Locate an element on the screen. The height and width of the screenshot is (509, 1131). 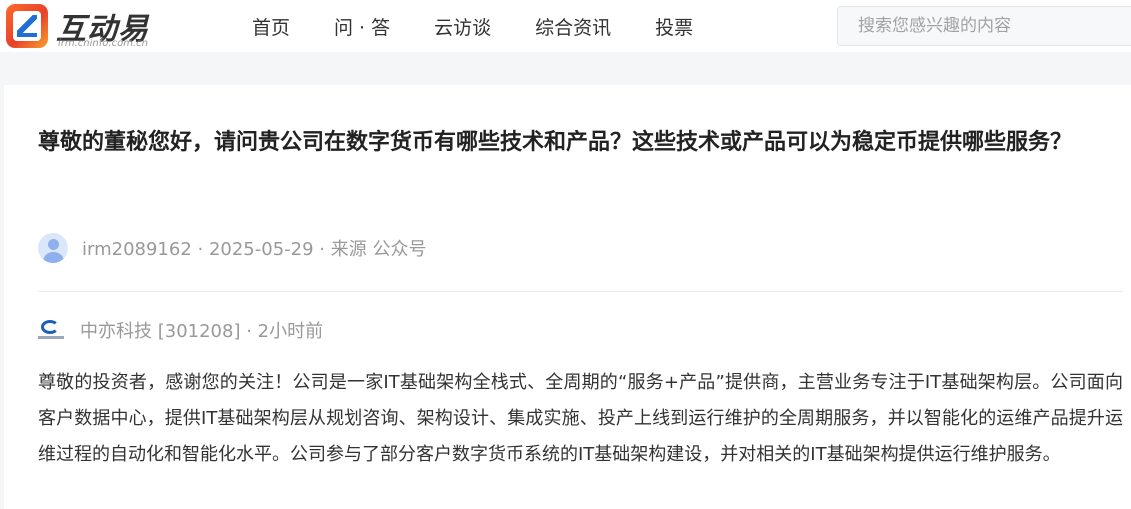
nav-item-vote: 投票 is located at coordinates (674, 26).